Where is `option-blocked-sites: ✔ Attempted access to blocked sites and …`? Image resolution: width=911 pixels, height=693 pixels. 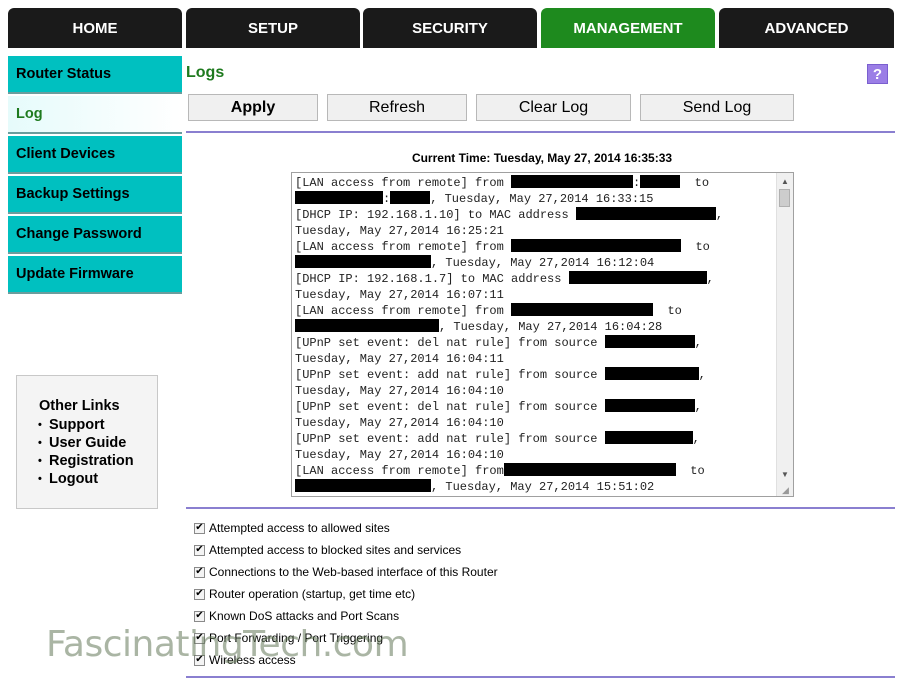
option-blocked-sites: ✔ Attempted access to blocked sites and … is located at coordinates (327, 550).